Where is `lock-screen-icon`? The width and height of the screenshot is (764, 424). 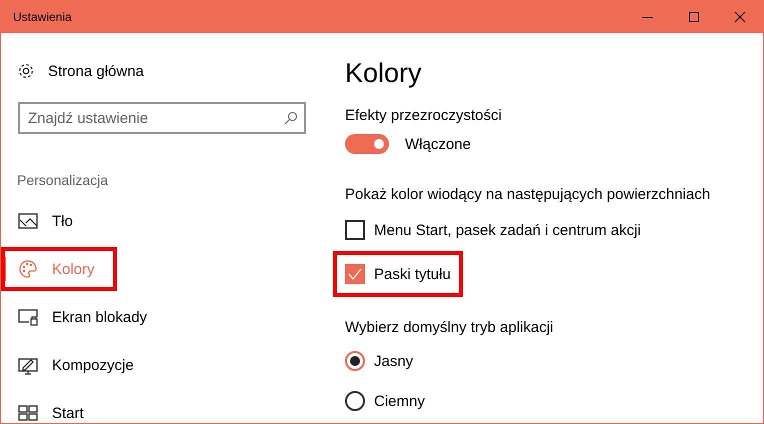 lock-screen-icon is located at coordinates (28, 317).